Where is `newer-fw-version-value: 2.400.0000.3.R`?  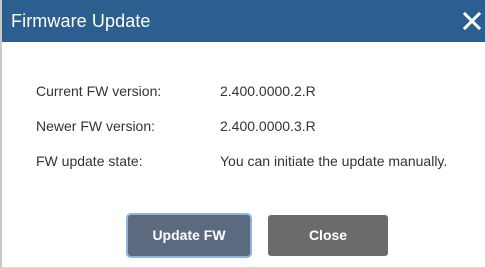
newer-fw-version-value: 2.400.0000.3.R is located at coordinates (268, 126).